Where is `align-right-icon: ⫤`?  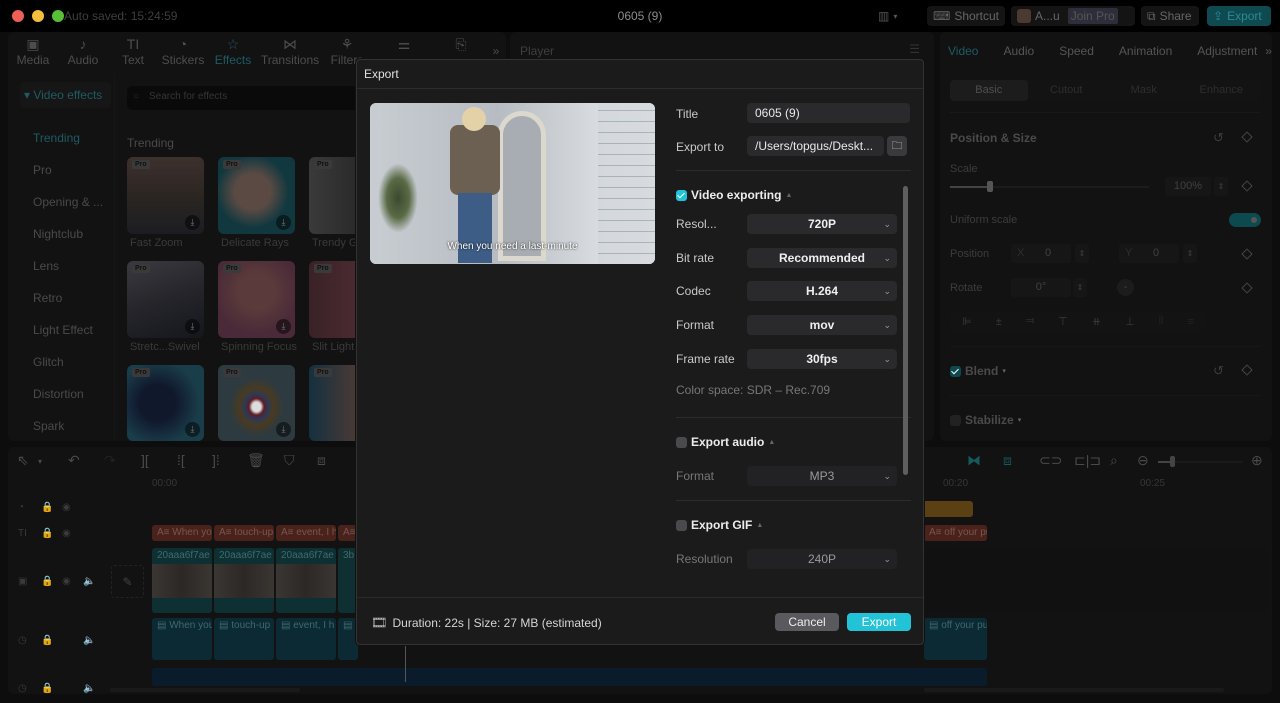
align-right-icon: ⫤ is located at coordinates (1030, 321).